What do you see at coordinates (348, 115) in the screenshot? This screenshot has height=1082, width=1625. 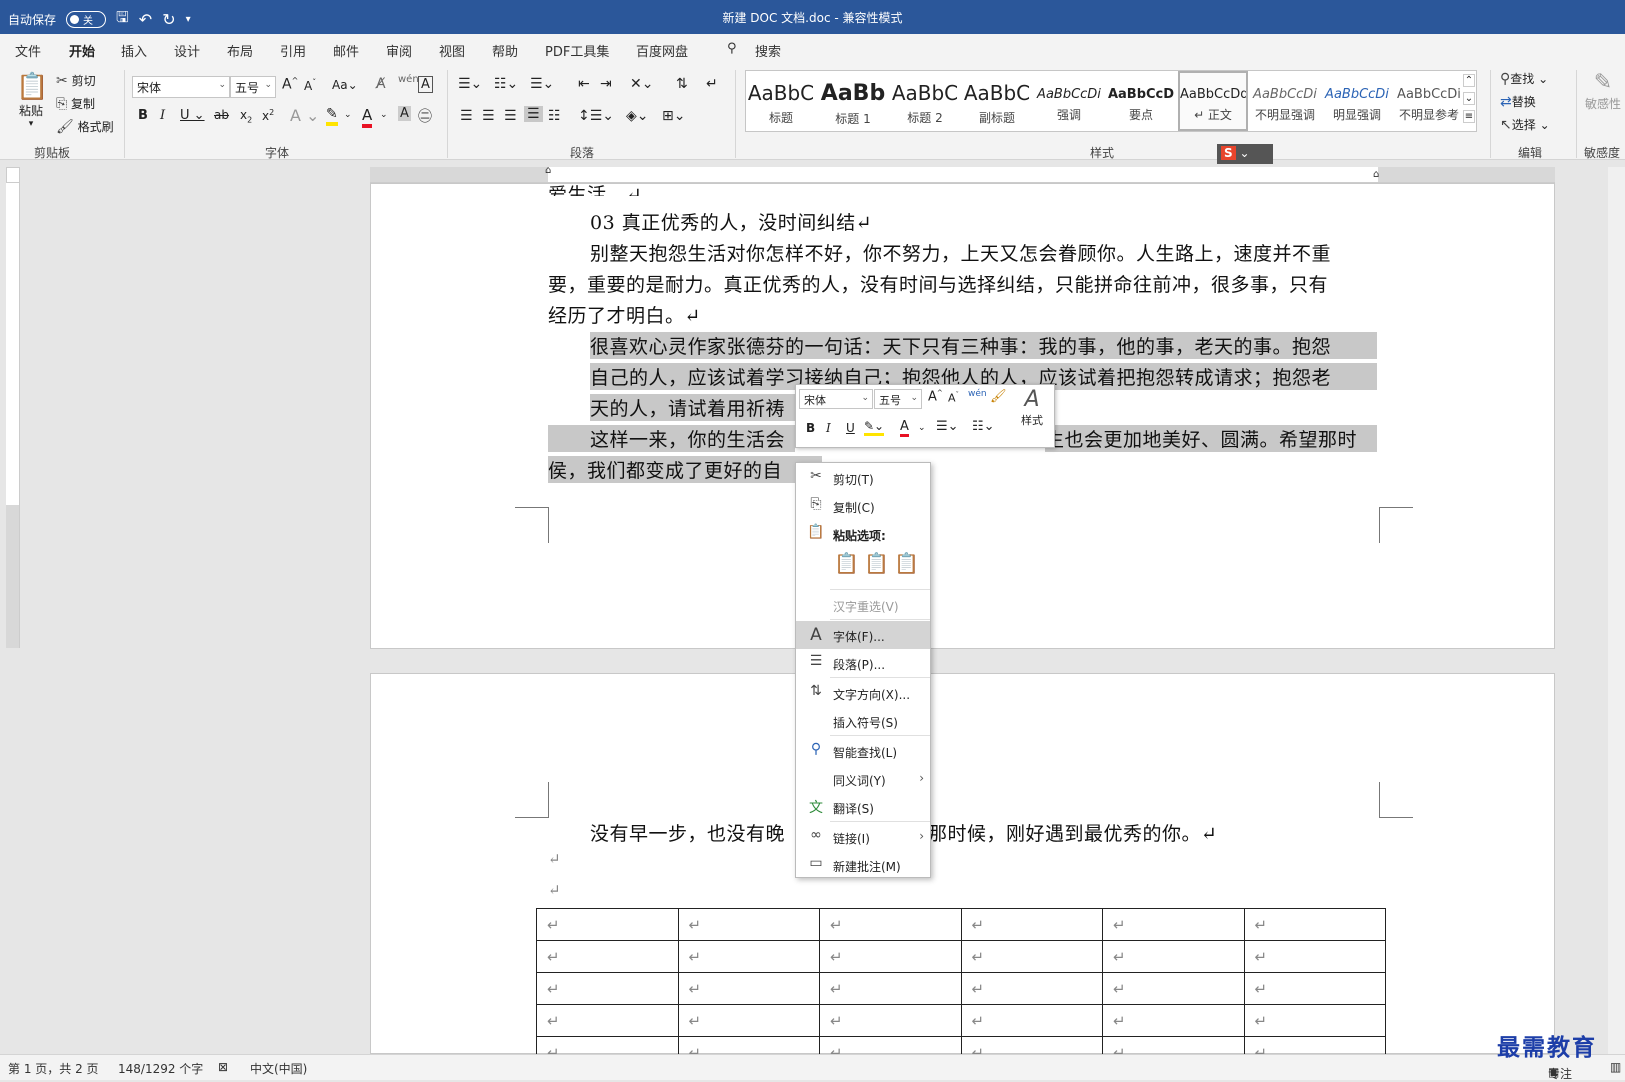 I see `highlight-dropdown-icon: ⌄` at bounding box center [348, 115].